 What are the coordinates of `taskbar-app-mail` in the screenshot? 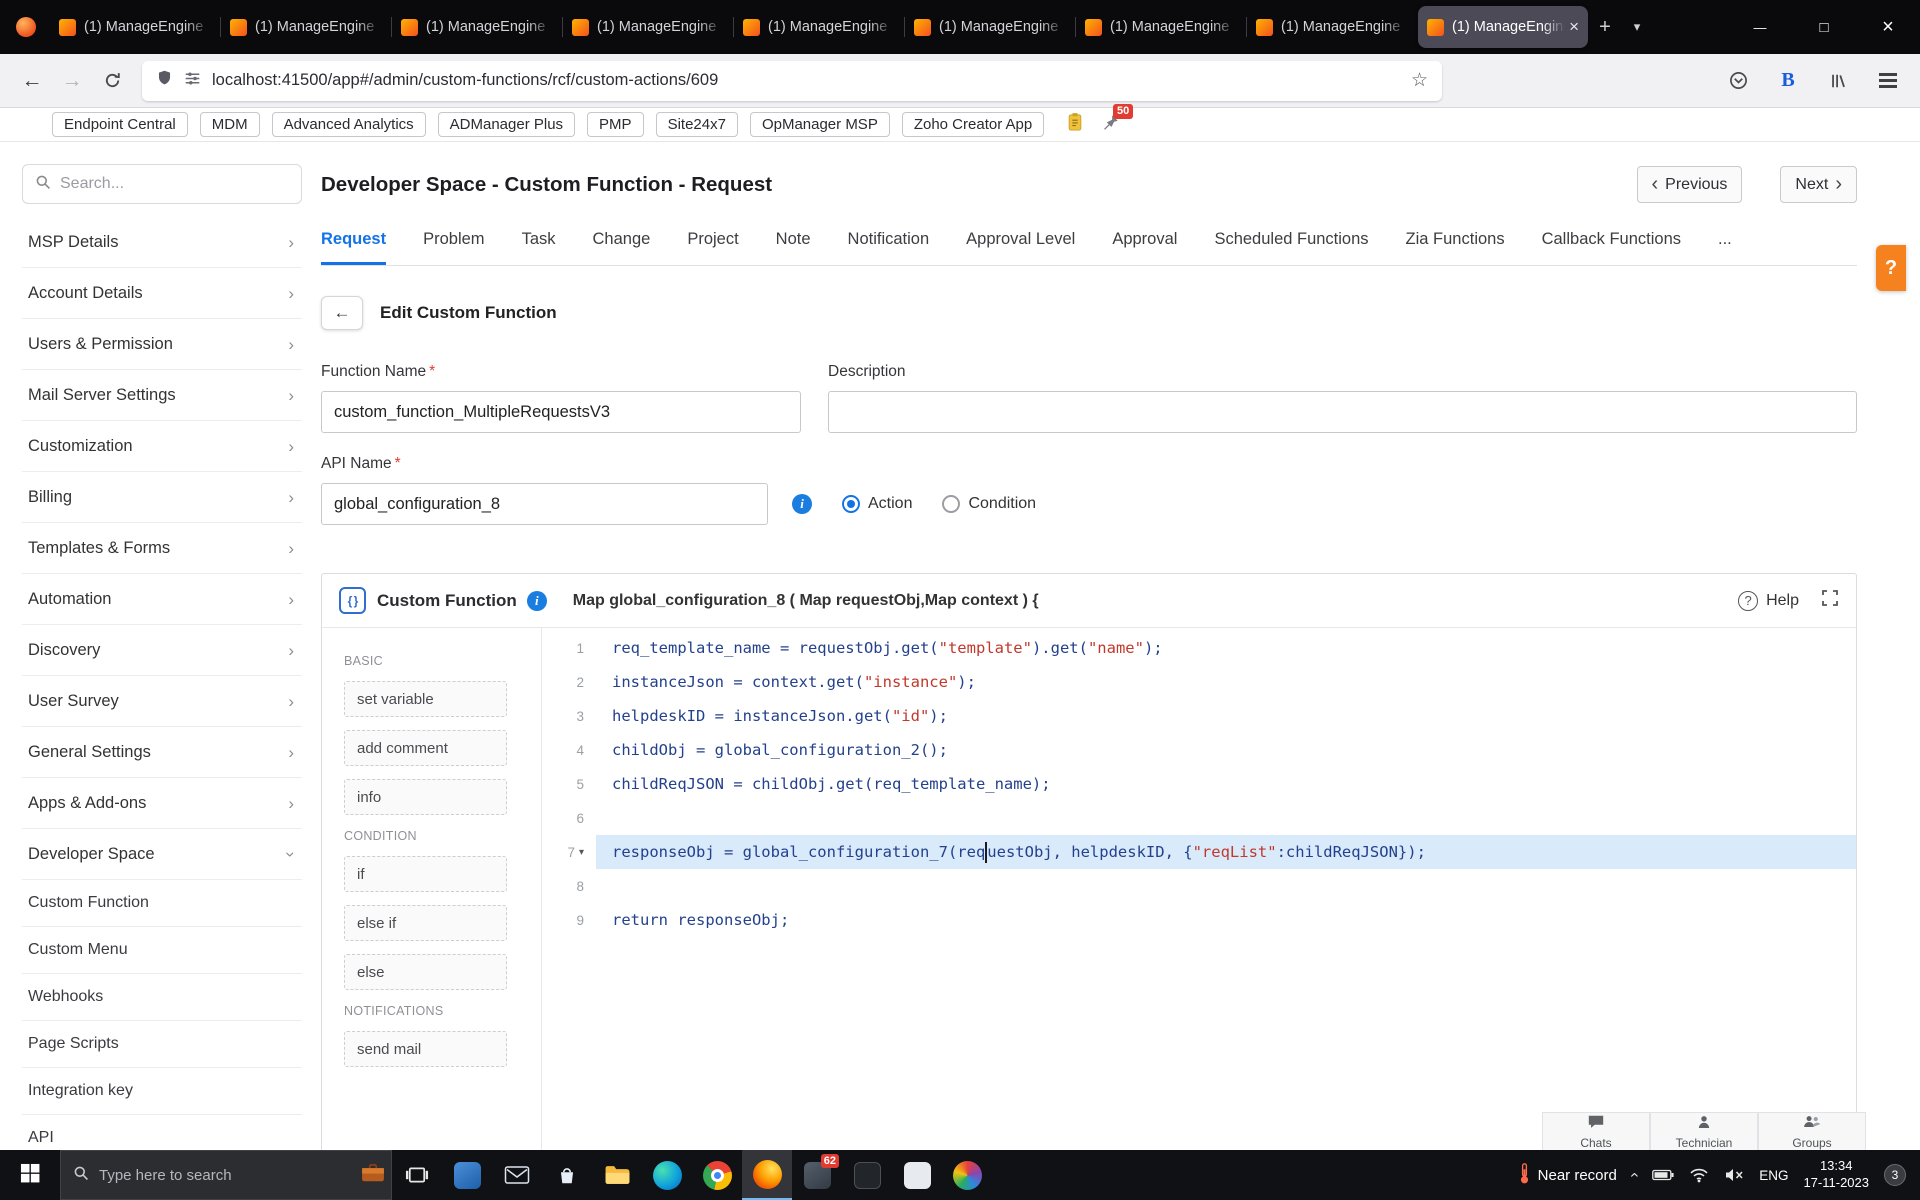 It's located at (517, 1175).